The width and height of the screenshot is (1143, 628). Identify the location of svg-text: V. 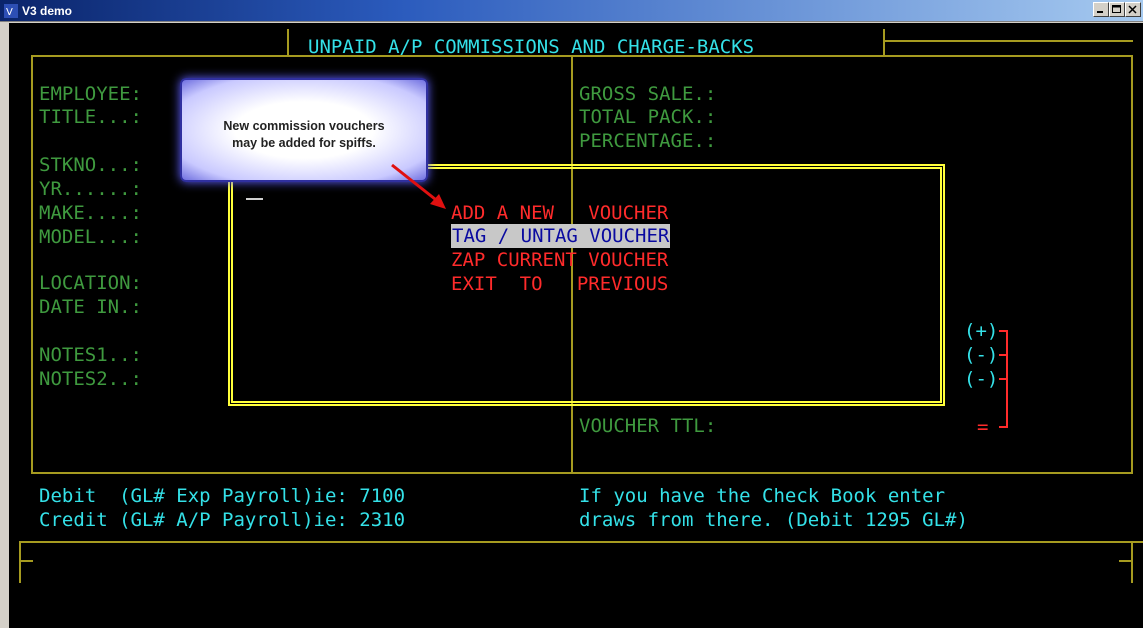
(9, 12).